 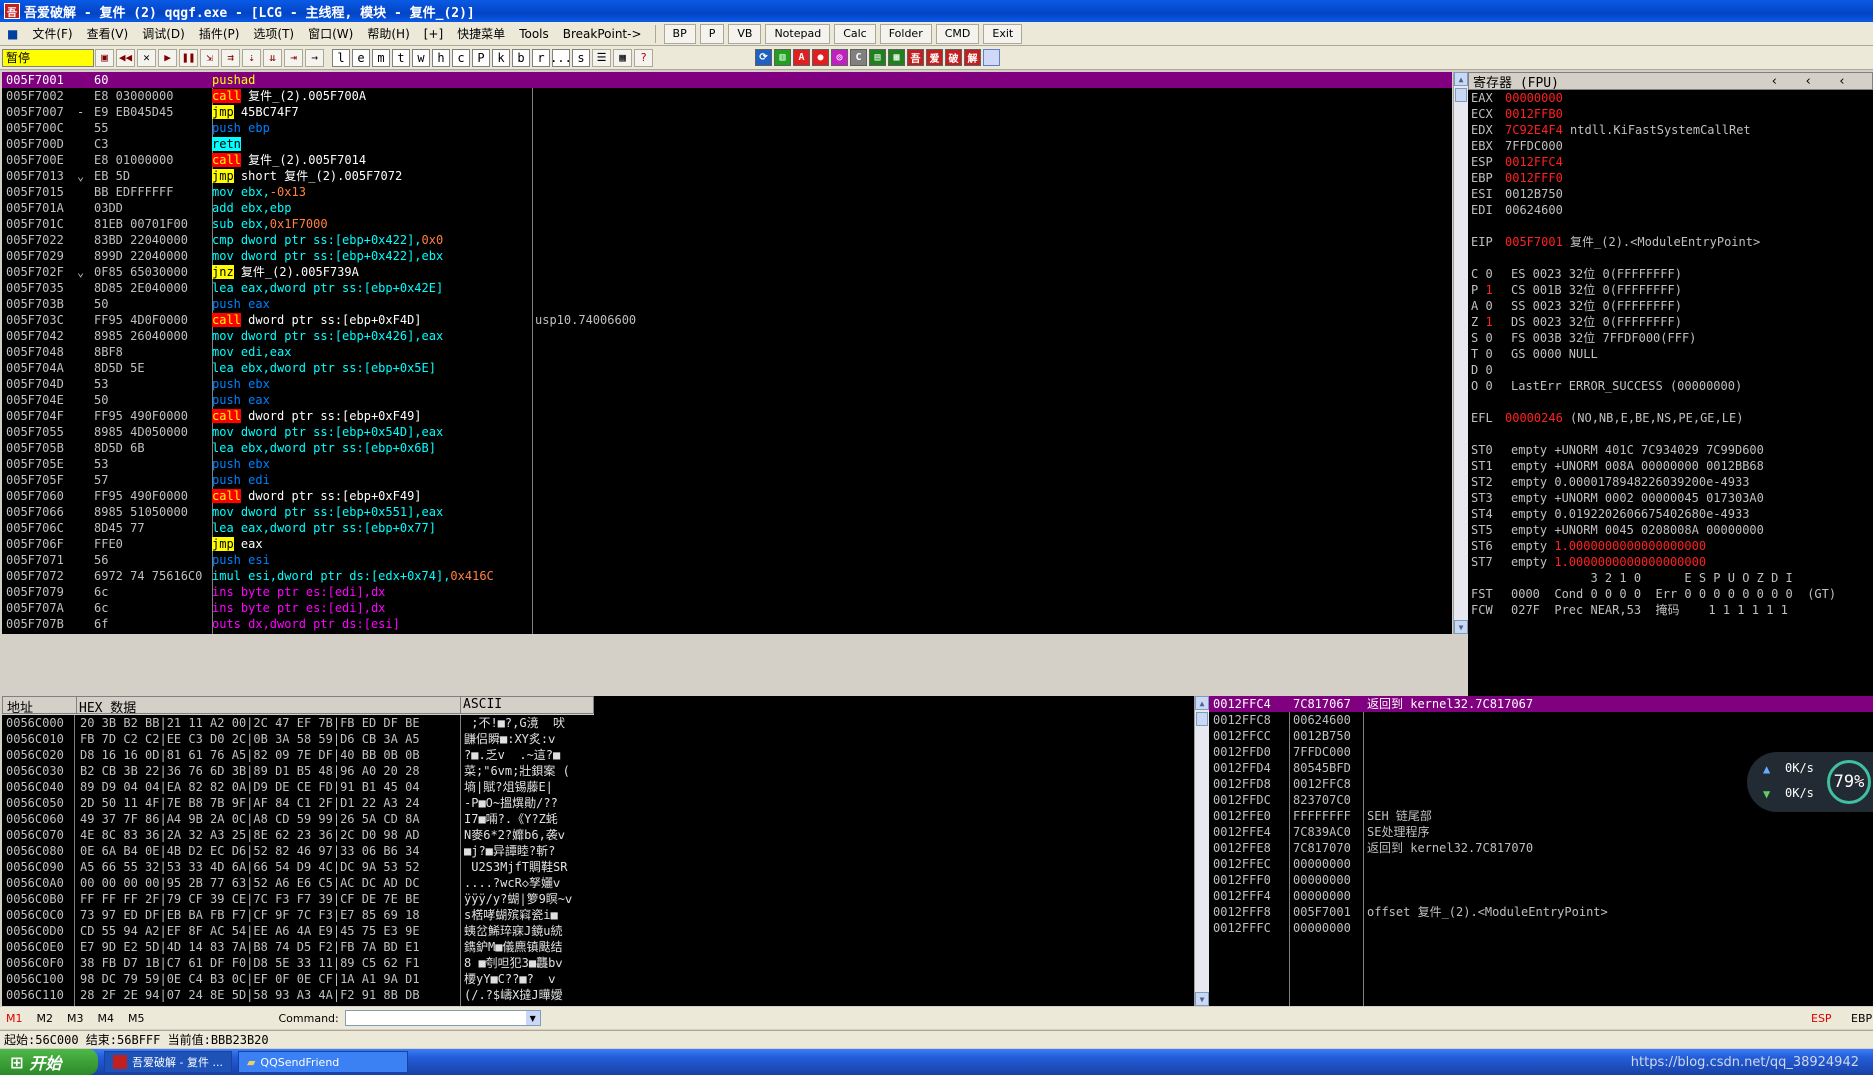 I want to click on tool-button: BP, so click(x=679, y=33).